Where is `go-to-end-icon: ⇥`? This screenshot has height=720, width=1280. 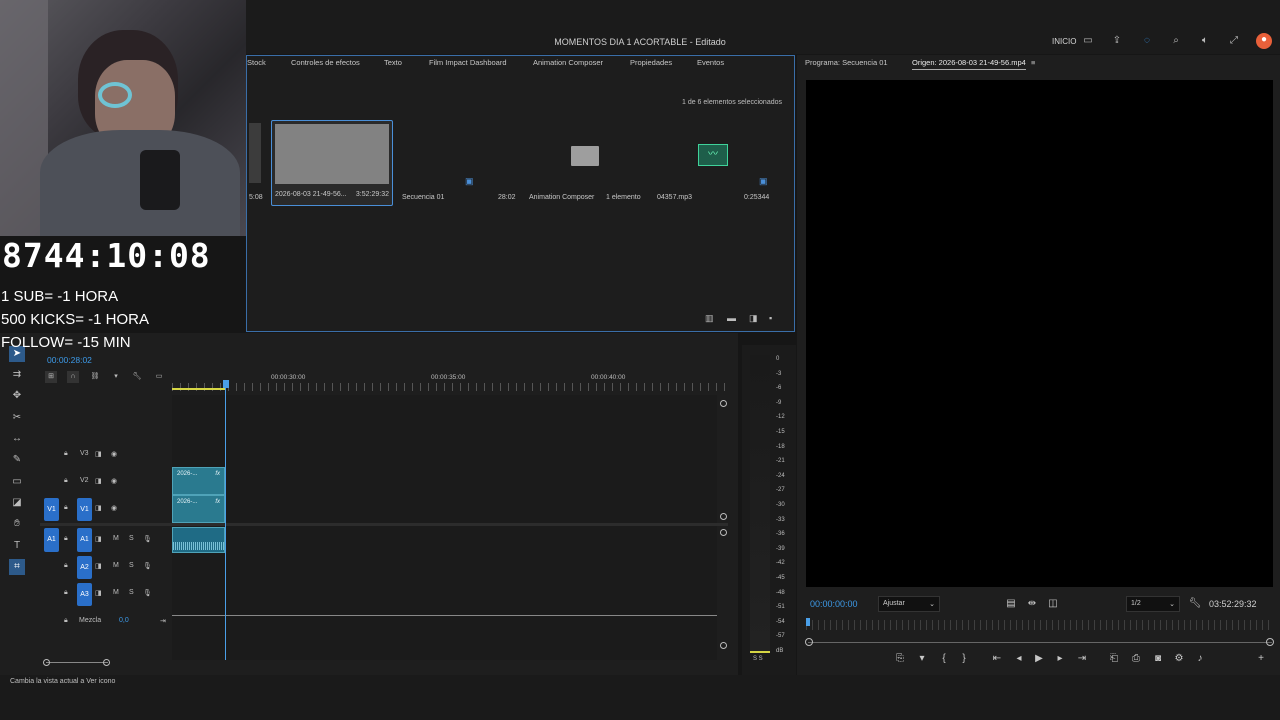
go-to-end-icon: ⇥ is located at coordinates (163, 621).